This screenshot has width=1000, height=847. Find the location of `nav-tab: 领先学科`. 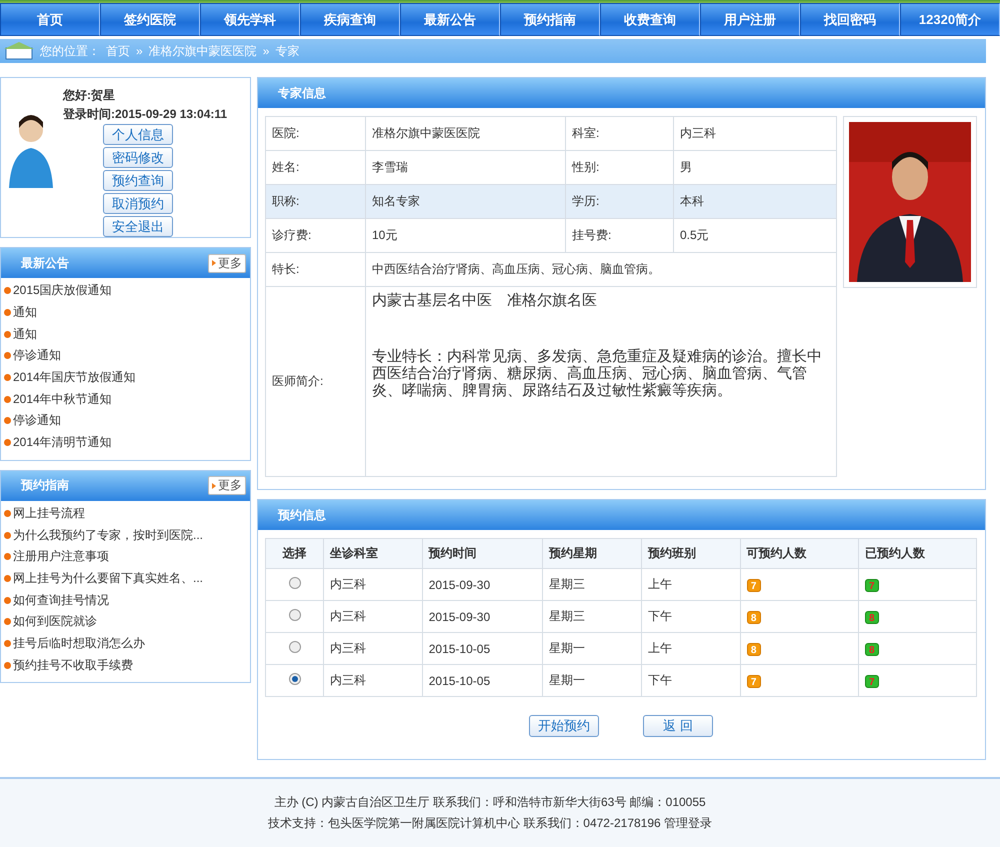

nav-tab: 领先学科 is located at coordinates (250, 19).